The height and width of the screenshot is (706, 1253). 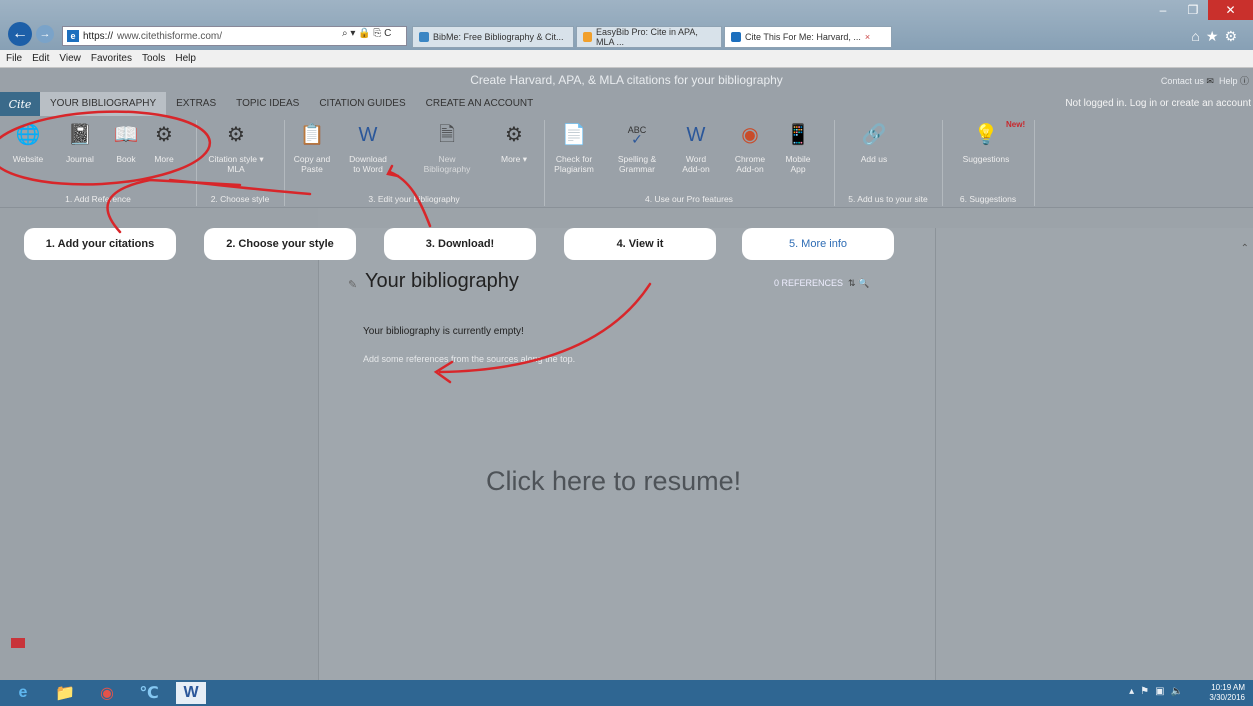 What do you see at coordinates (808, 37) in the screenshot?
I see `tab-citethisforme: Cite This For Me: Harvard, ... ×` at bounding box center [808, 37].